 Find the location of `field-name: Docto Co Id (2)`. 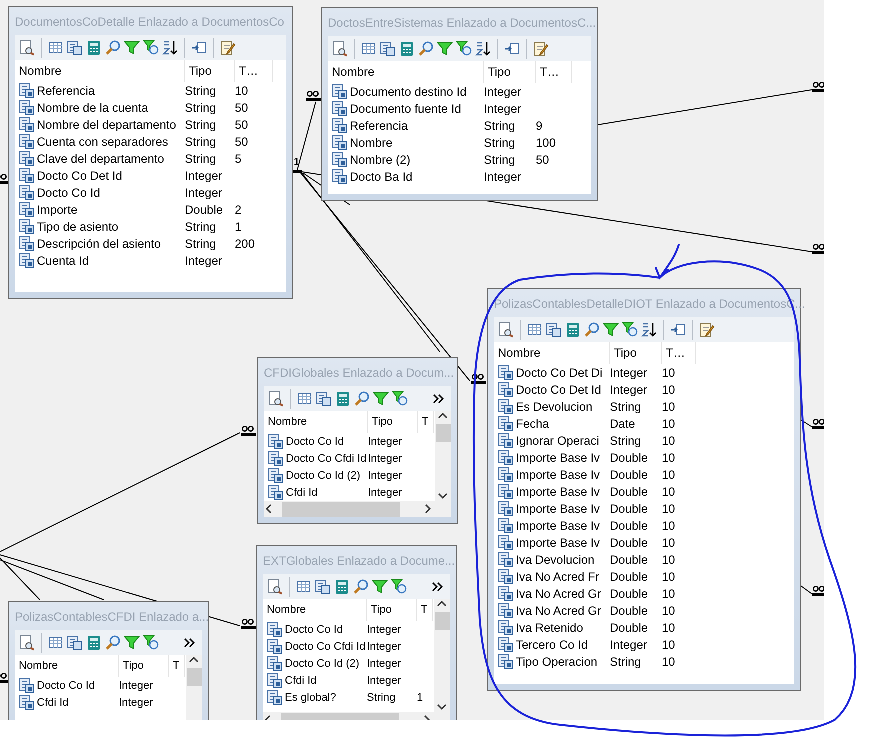

field-name: Docto Co Id (2) is located at coordinates (317, 664).